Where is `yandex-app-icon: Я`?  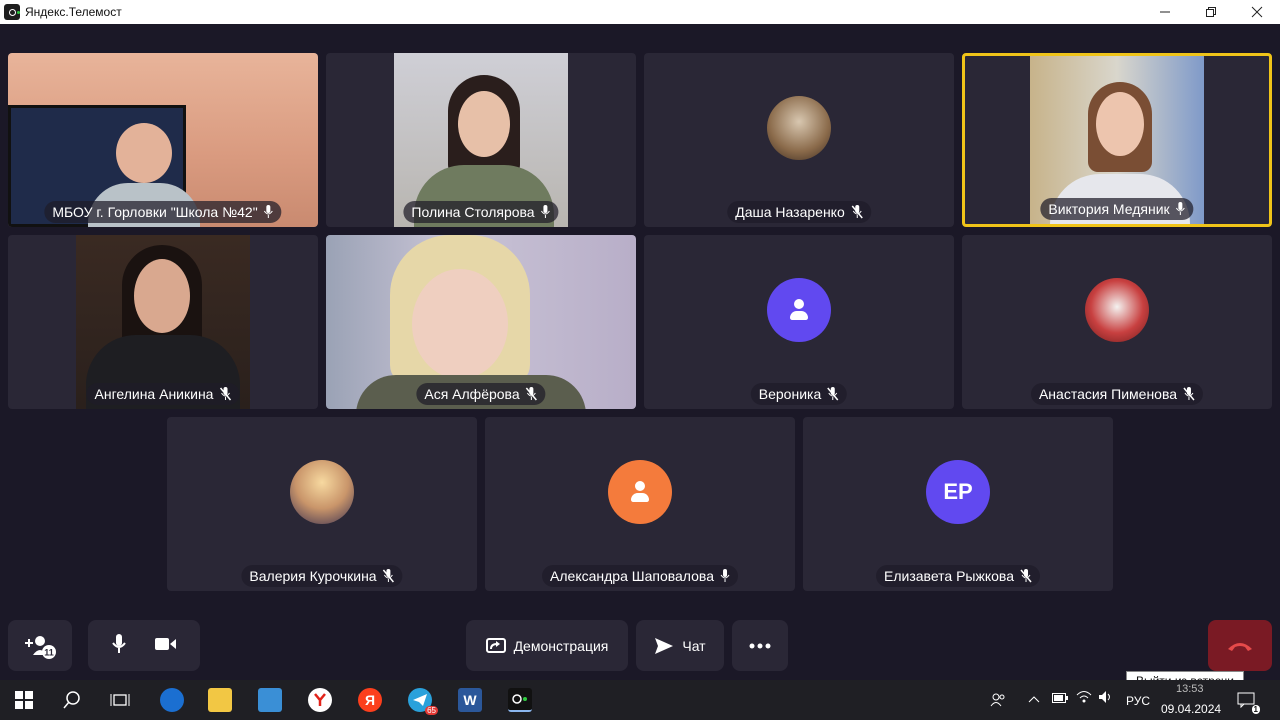
yandex-app-icon: Я is located at coordinates (370, 700).